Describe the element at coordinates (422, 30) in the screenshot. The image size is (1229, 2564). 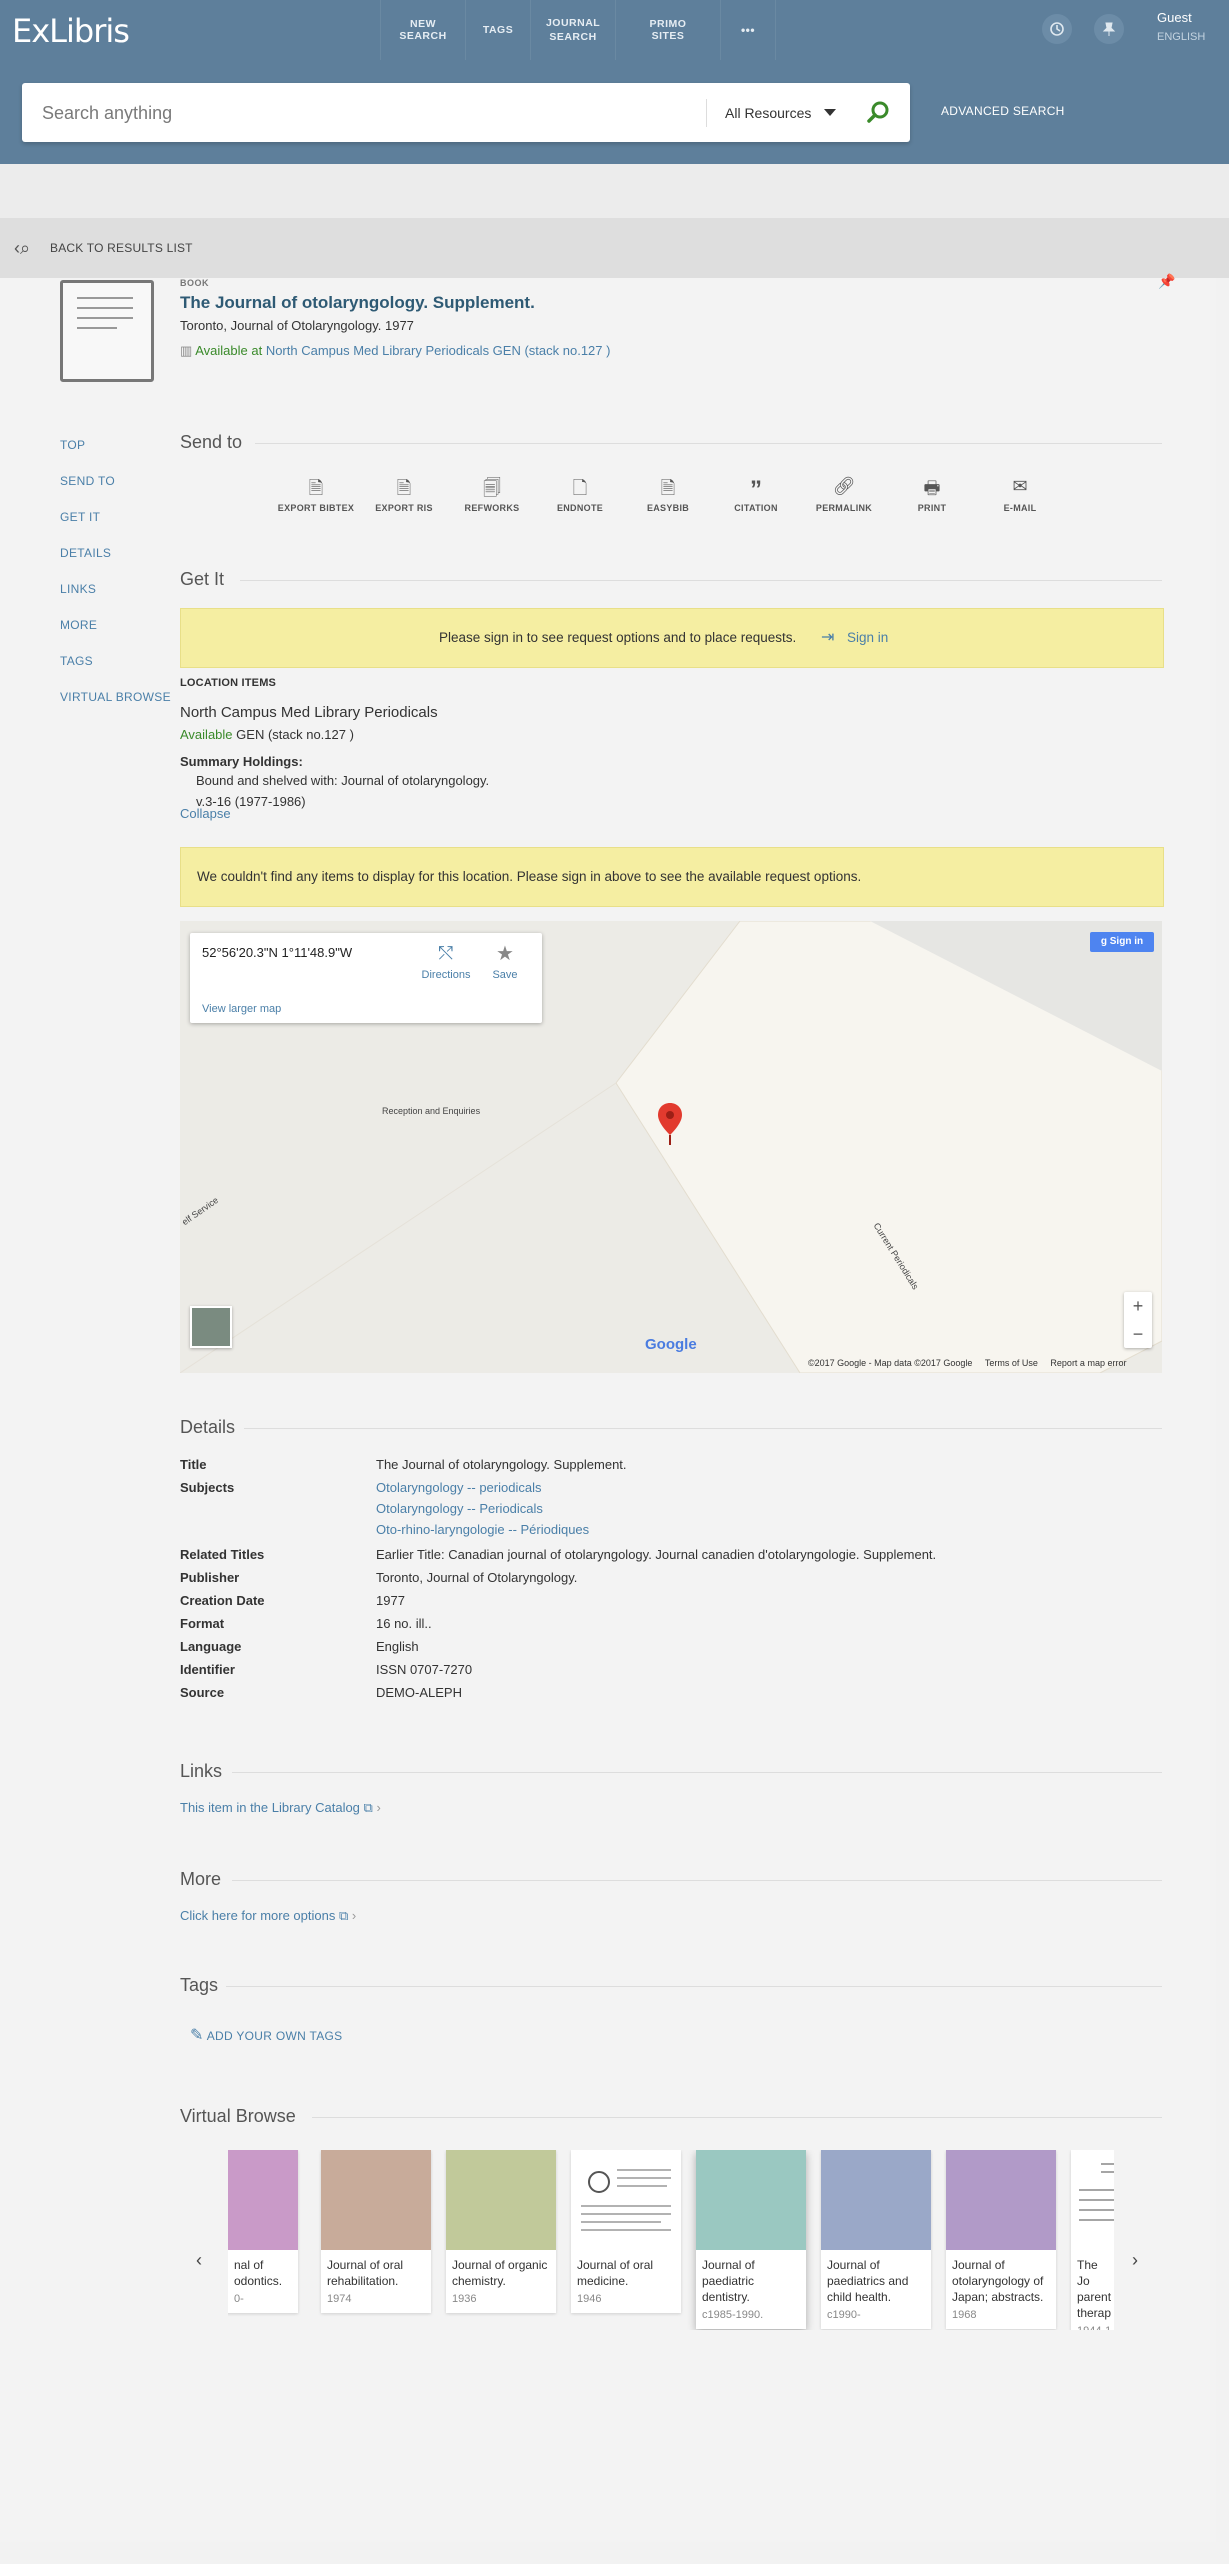
I see `nav-new-search: NEW SEARCH` at that location.